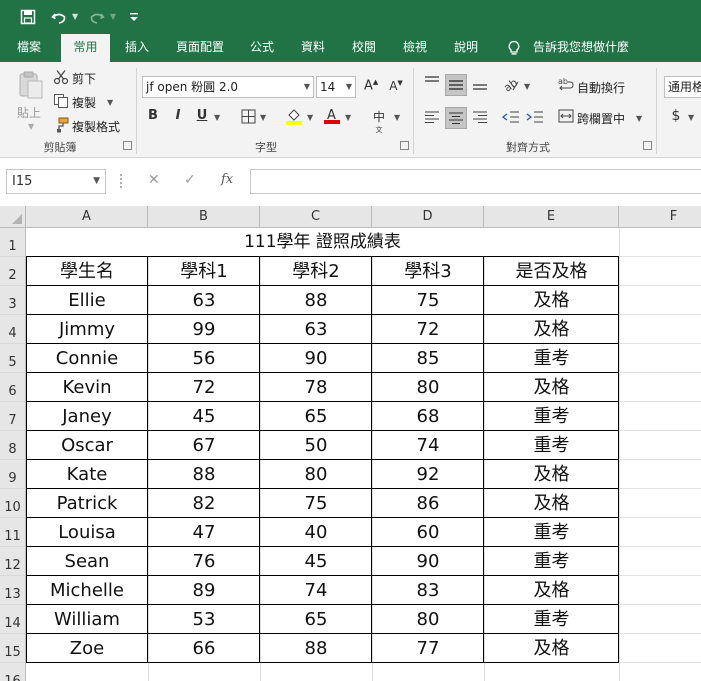 The height and width of the screenshot is (681, 701). I want to click on score-cell: 77, so click(428, 648).